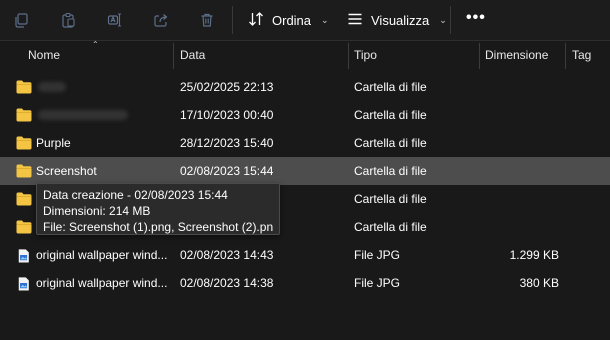 This screenshot has height=340, width=610. What do you see at coordinates (44, 55) in the screenshot?
I see `column-name: Nome` at bounding box center [44, 55].